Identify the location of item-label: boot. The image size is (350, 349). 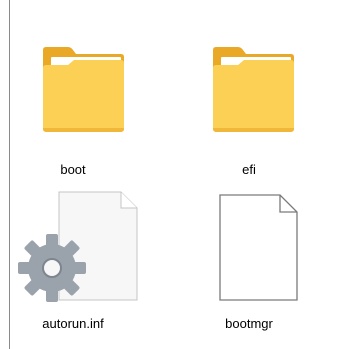
(73, 169).